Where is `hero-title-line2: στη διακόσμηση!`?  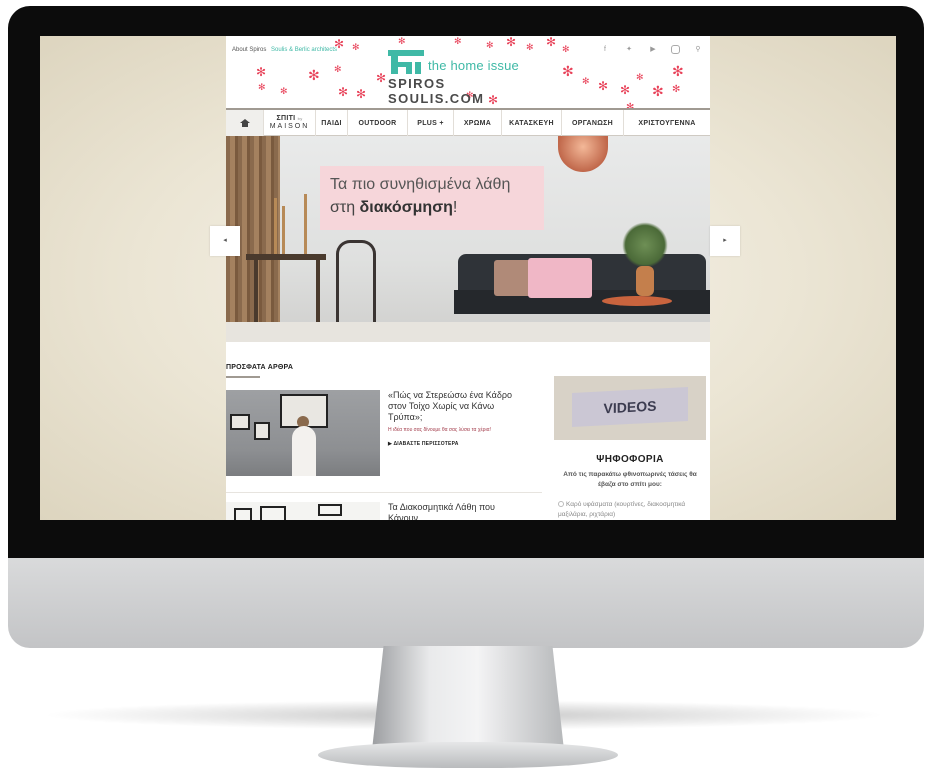 hero-title-line2: στη διακόσμηση! is located at coordinates (394, 207).